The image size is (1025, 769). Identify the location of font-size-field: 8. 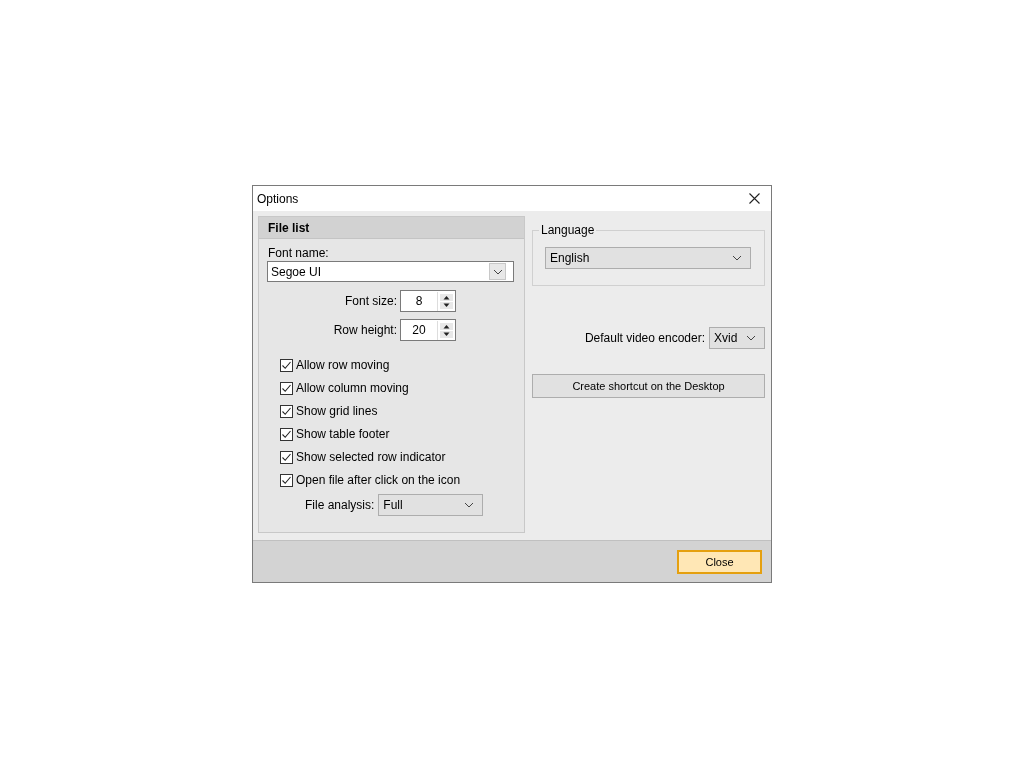
(428, 301).